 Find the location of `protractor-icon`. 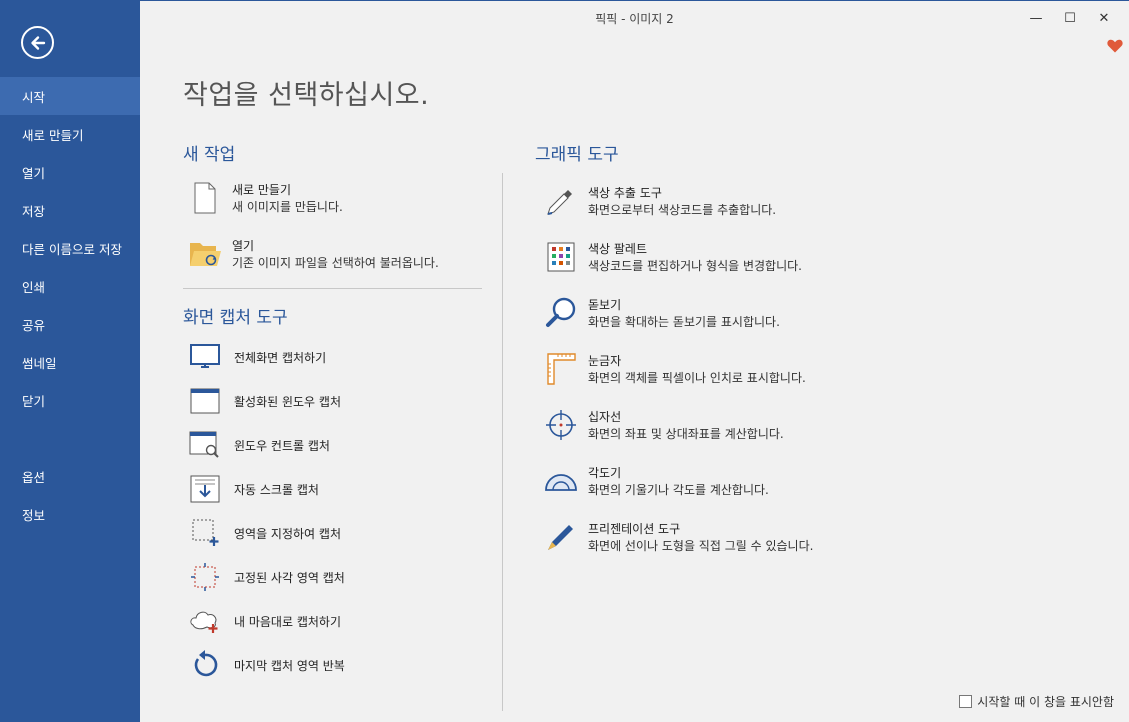

protractor-icon is located at coordinates (561, 481).